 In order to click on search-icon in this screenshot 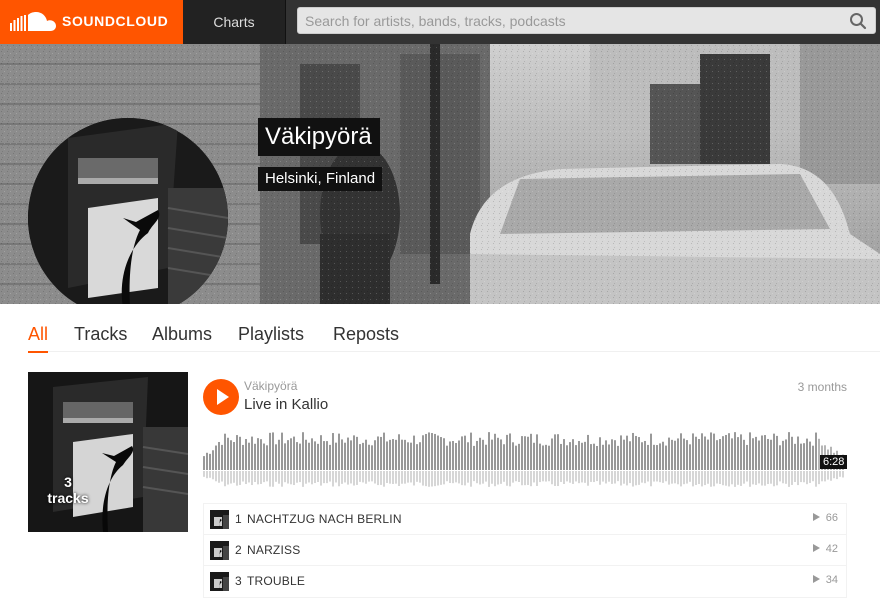, I will do `click(858, 21)`.